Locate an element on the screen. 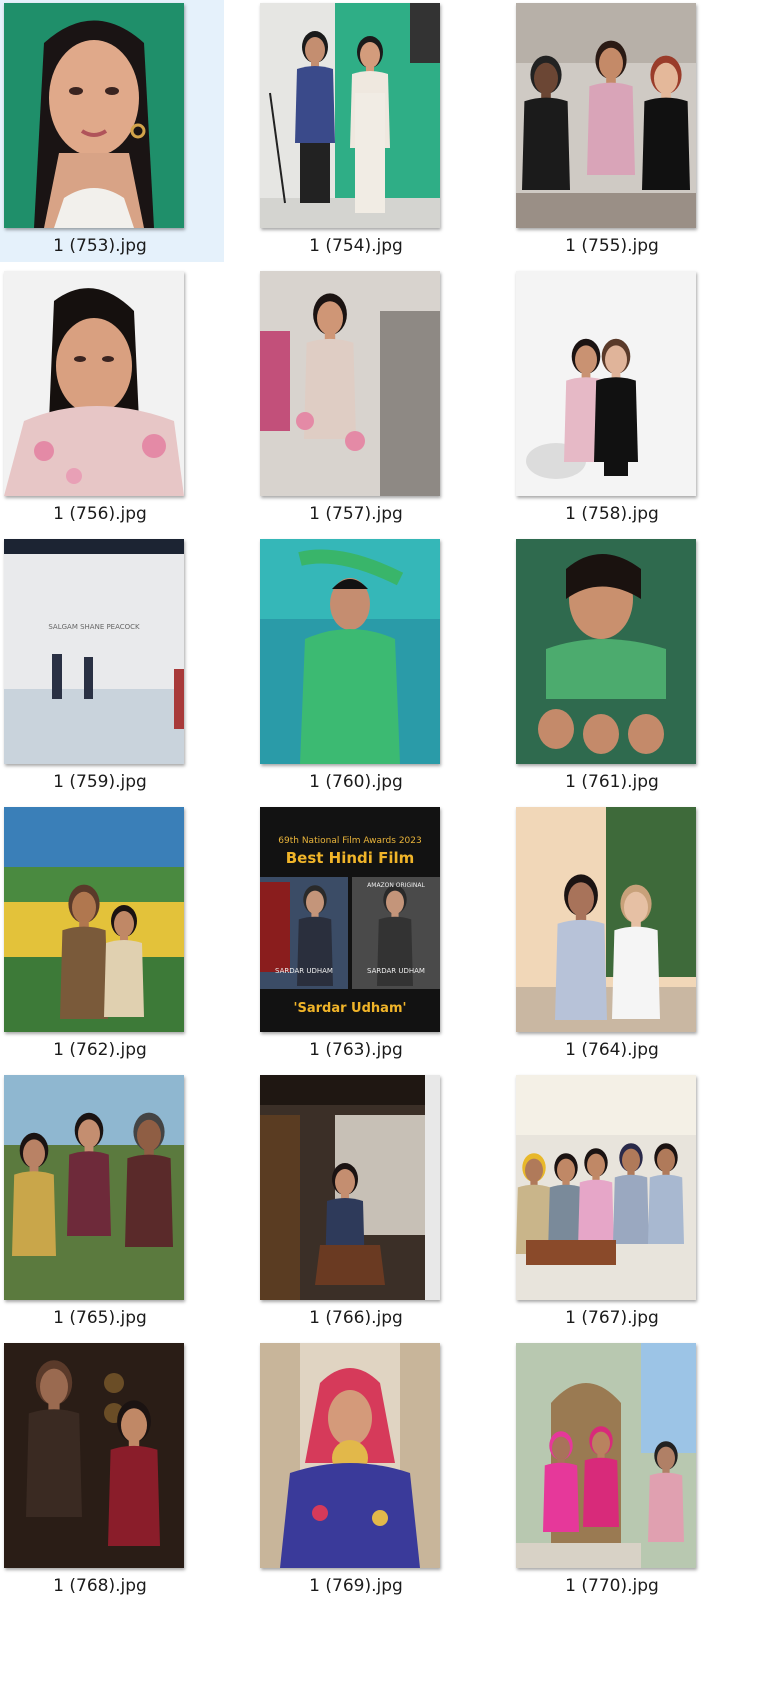  file-item: 1 (758).jpg is located at coordinates (624, 399).